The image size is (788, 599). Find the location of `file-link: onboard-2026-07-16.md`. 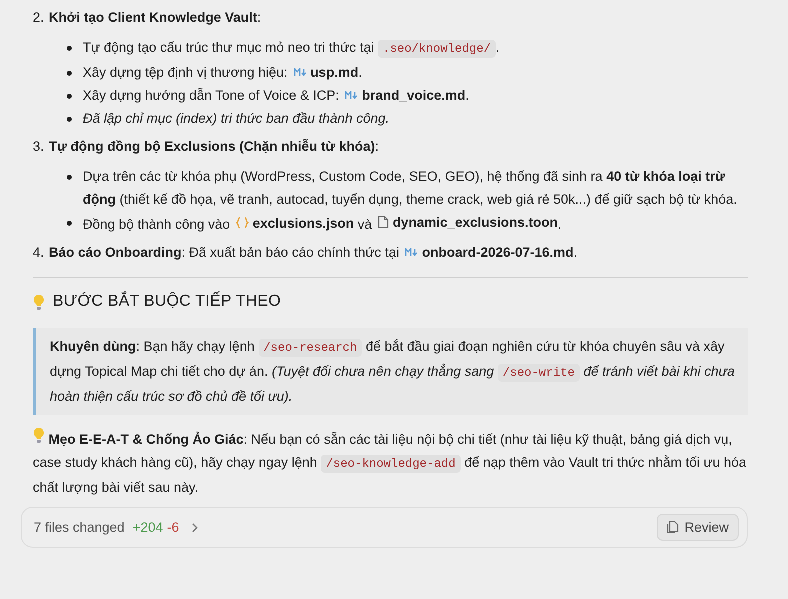

file-link: onboard-2026-07-16.md is located at coordinates (489, 252).